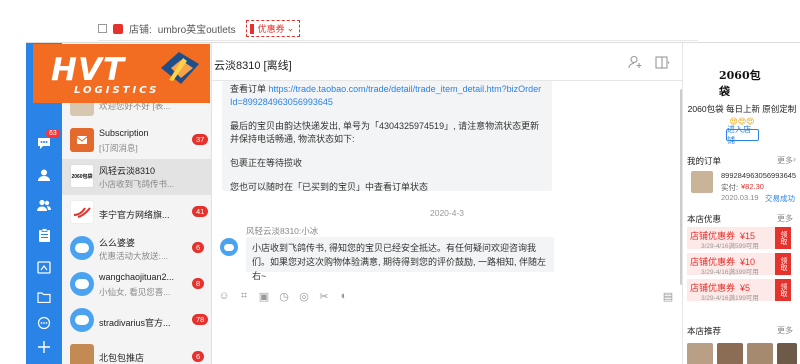  What do you see at coordinates (785, 160) in the screenshot?
I see `orders-more-link: 更多` at bounding box center [785, 160].